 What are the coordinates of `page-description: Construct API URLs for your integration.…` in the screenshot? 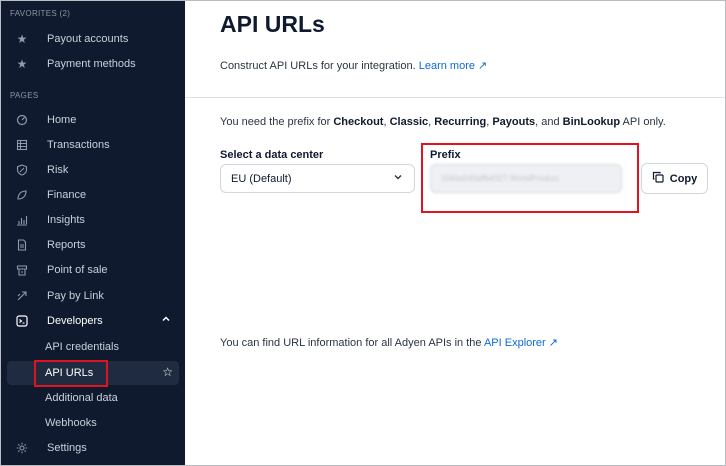 It's located at (354, 66).